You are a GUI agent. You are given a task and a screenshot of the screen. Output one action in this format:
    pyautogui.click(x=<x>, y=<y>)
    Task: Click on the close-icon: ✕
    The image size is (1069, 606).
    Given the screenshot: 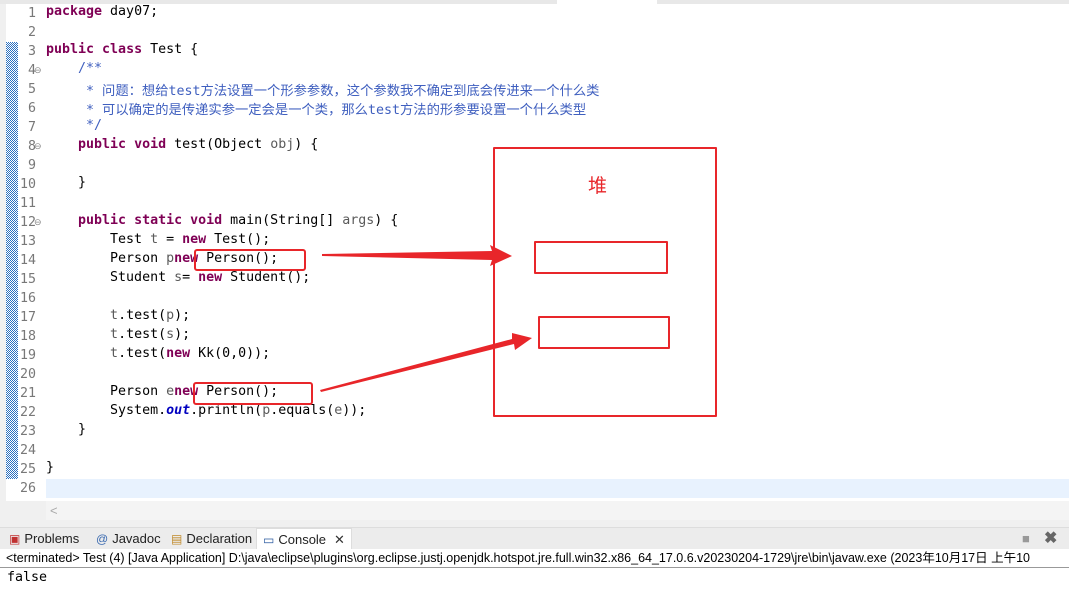 What is the action you would take?
    pyautogui.click(x=339, y=540)
    